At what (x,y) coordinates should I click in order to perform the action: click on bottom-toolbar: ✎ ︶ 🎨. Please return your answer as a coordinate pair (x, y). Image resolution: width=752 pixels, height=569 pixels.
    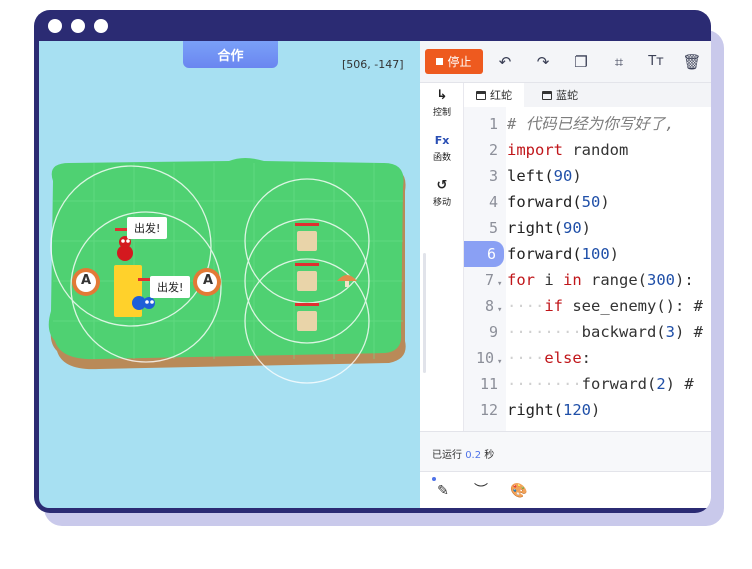
    Looking at the image, I should click on (565, 489).